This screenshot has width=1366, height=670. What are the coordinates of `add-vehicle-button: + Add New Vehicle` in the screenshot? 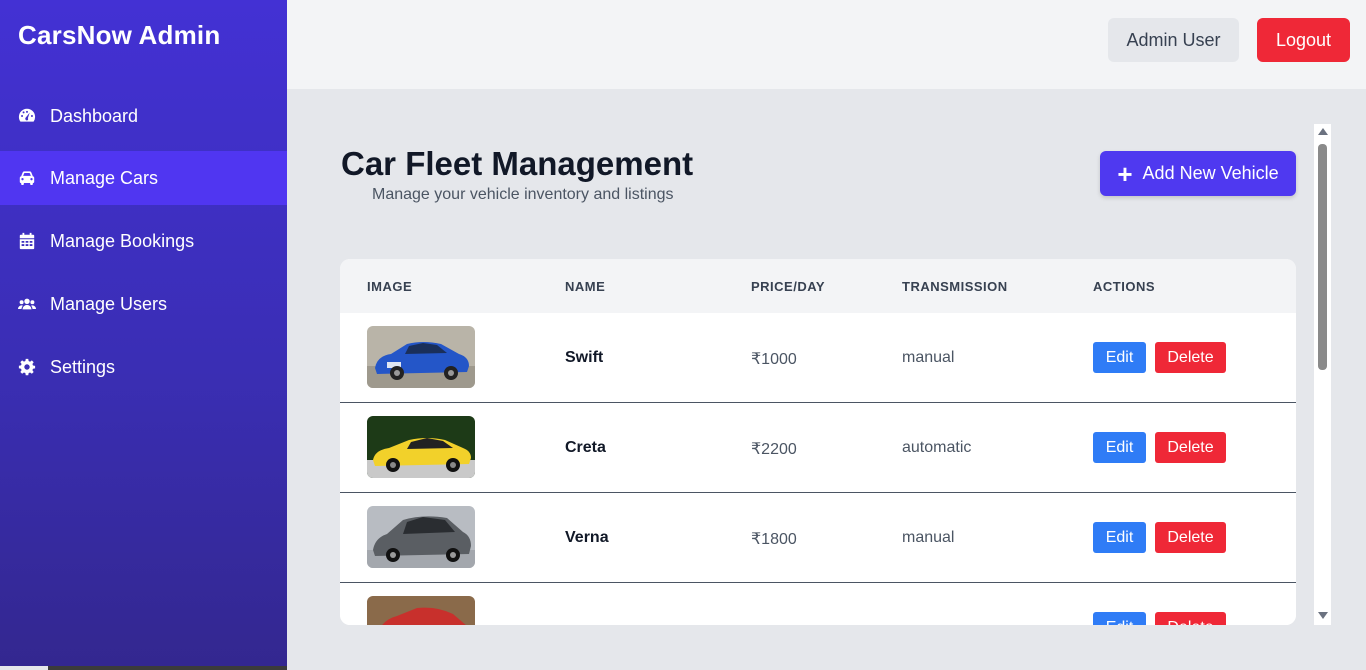 It's located at (1198, 173).